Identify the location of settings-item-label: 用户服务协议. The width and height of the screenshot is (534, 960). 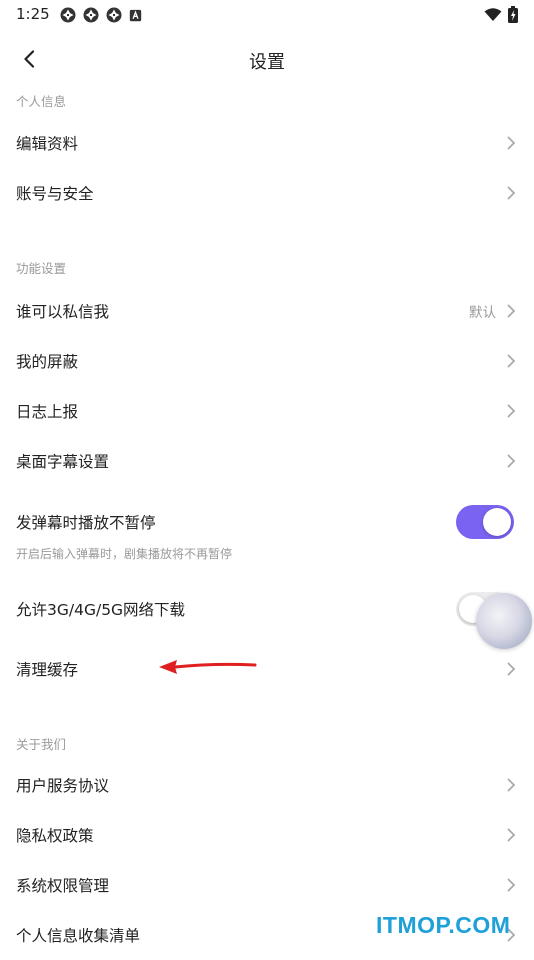
(63, 786).